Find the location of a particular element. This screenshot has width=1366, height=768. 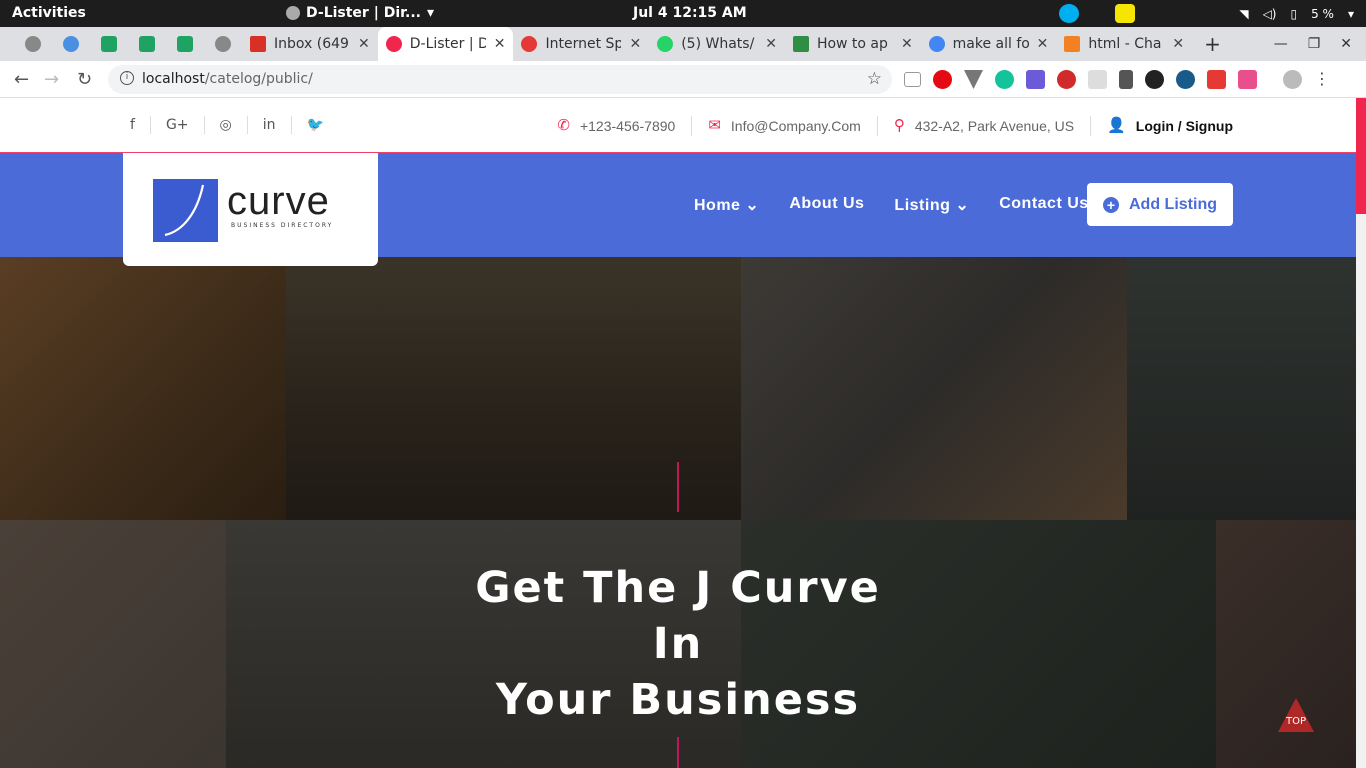

ublock-icon is located at coordinates (1185, 79).